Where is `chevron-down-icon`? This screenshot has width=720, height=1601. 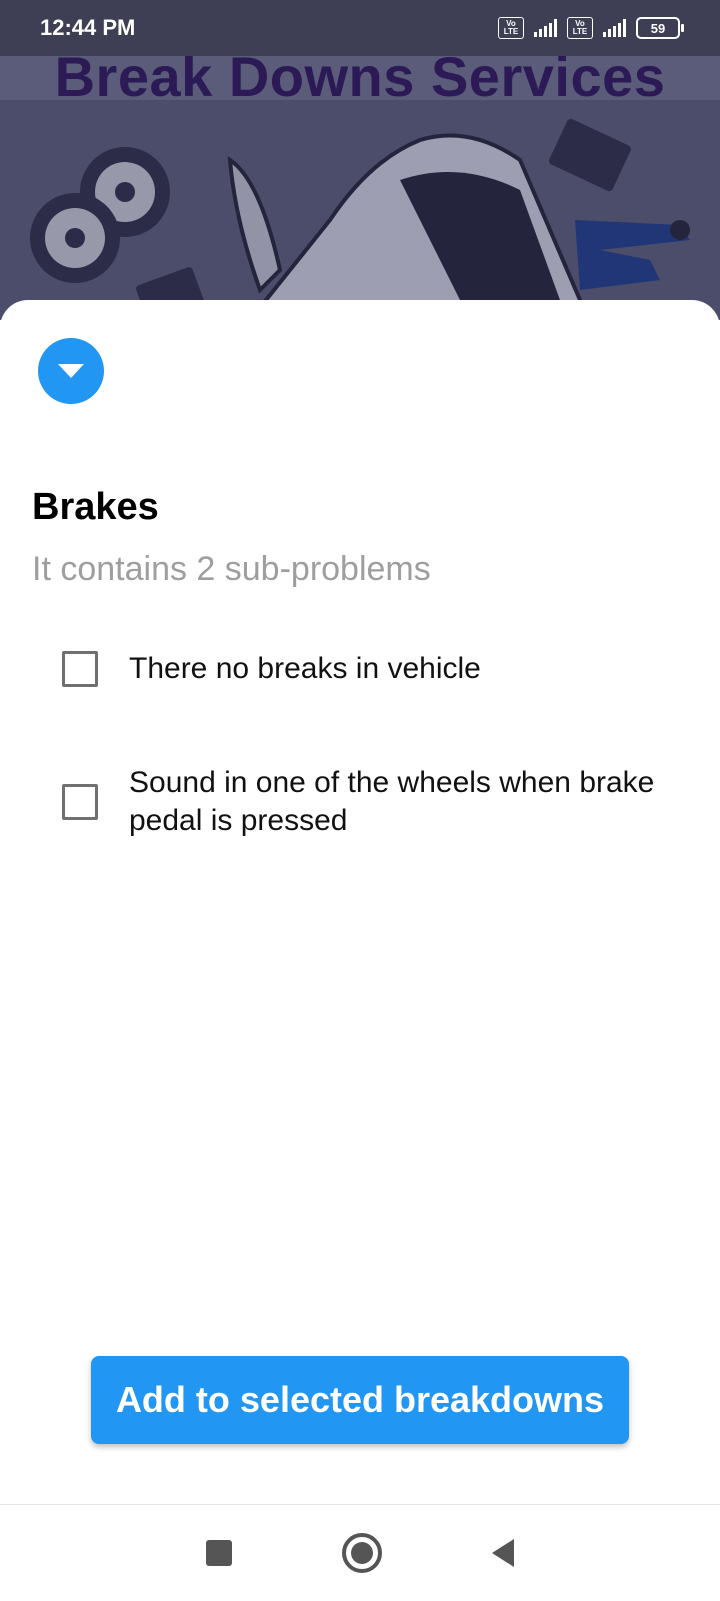 chevron-down-icon is located at coordinates (71, 371).